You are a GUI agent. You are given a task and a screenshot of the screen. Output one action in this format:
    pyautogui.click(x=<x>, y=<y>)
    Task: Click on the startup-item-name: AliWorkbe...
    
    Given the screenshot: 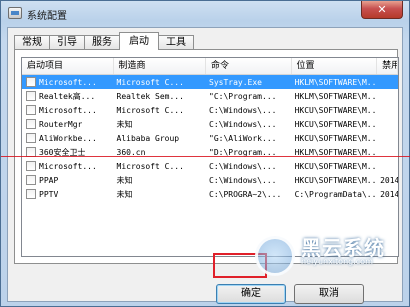 What is the action you would take?
    pyautogui.click(x=68, y=138)
    